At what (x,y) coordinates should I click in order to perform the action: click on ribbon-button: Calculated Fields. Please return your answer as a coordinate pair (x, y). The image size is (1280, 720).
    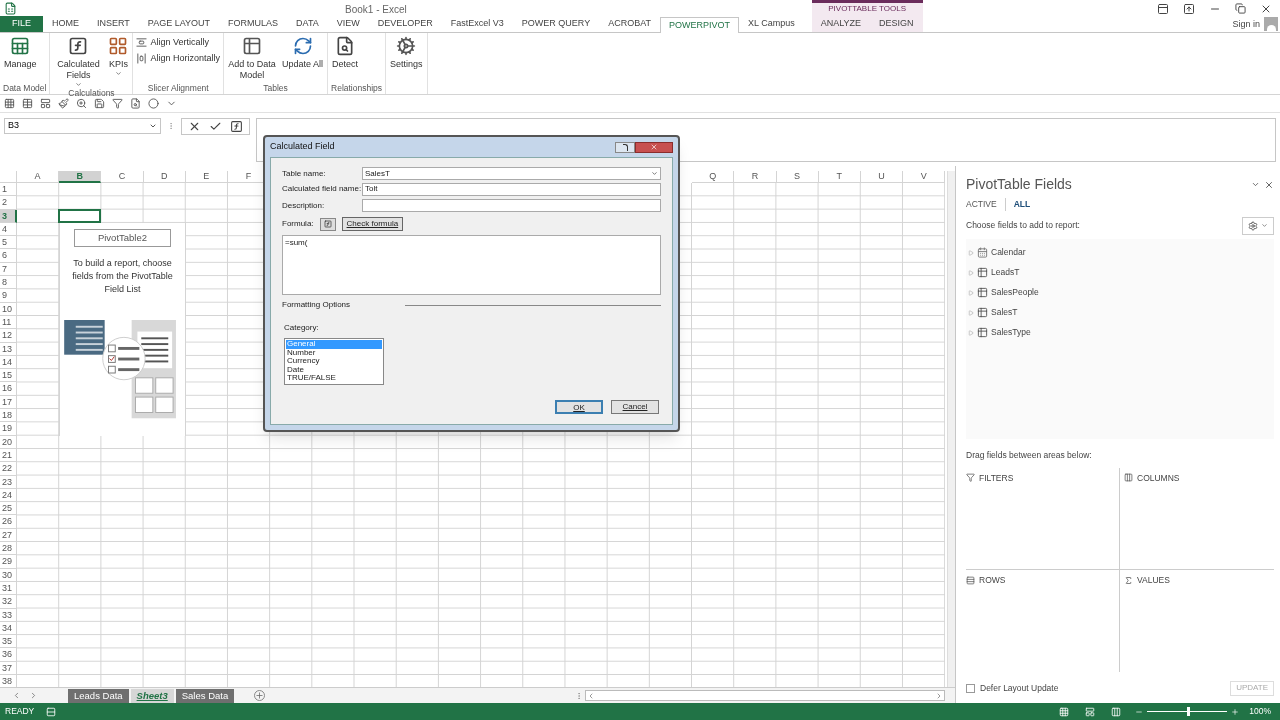
    Looking at the image, I should click on (78, 62).